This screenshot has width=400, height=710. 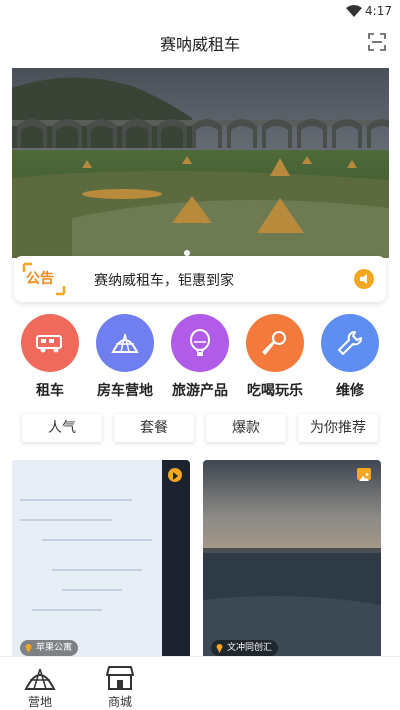 I want to click on balloon-icon, so click(x=200, y=343).